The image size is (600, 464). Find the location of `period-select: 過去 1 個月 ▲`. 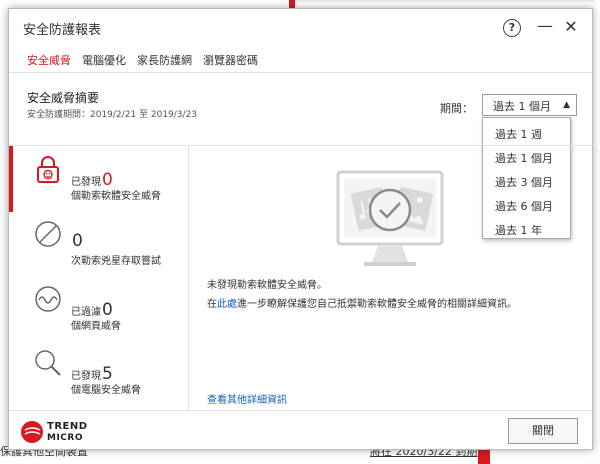

period-select: 過去 1 個月 ▲ is located at coordinates (529, 105).